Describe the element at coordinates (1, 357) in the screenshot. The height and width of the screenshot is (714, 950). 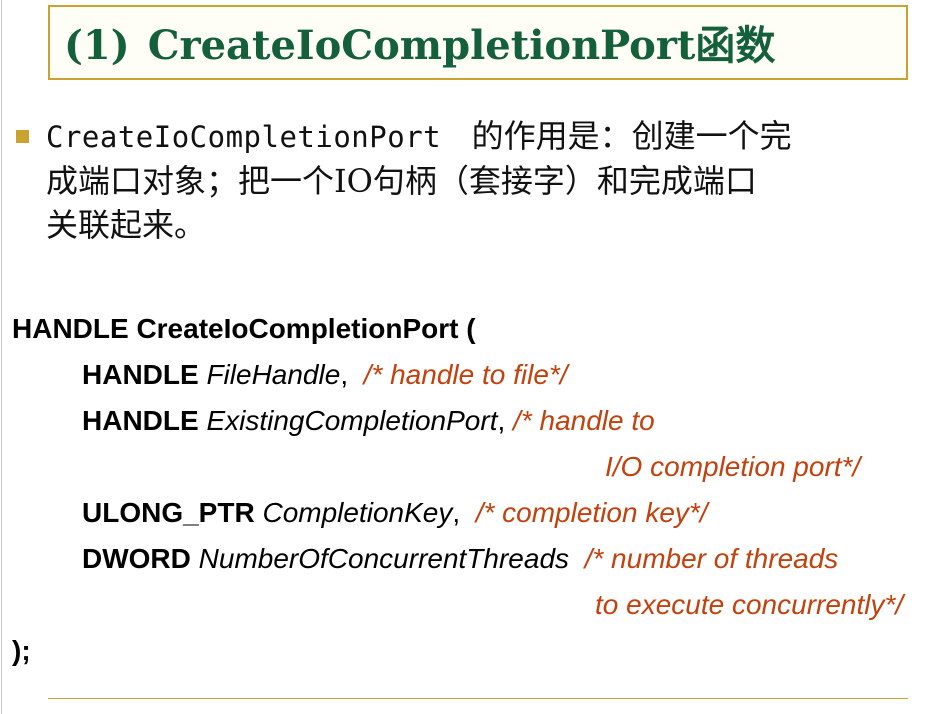
I see `left-border-rule` at that location.